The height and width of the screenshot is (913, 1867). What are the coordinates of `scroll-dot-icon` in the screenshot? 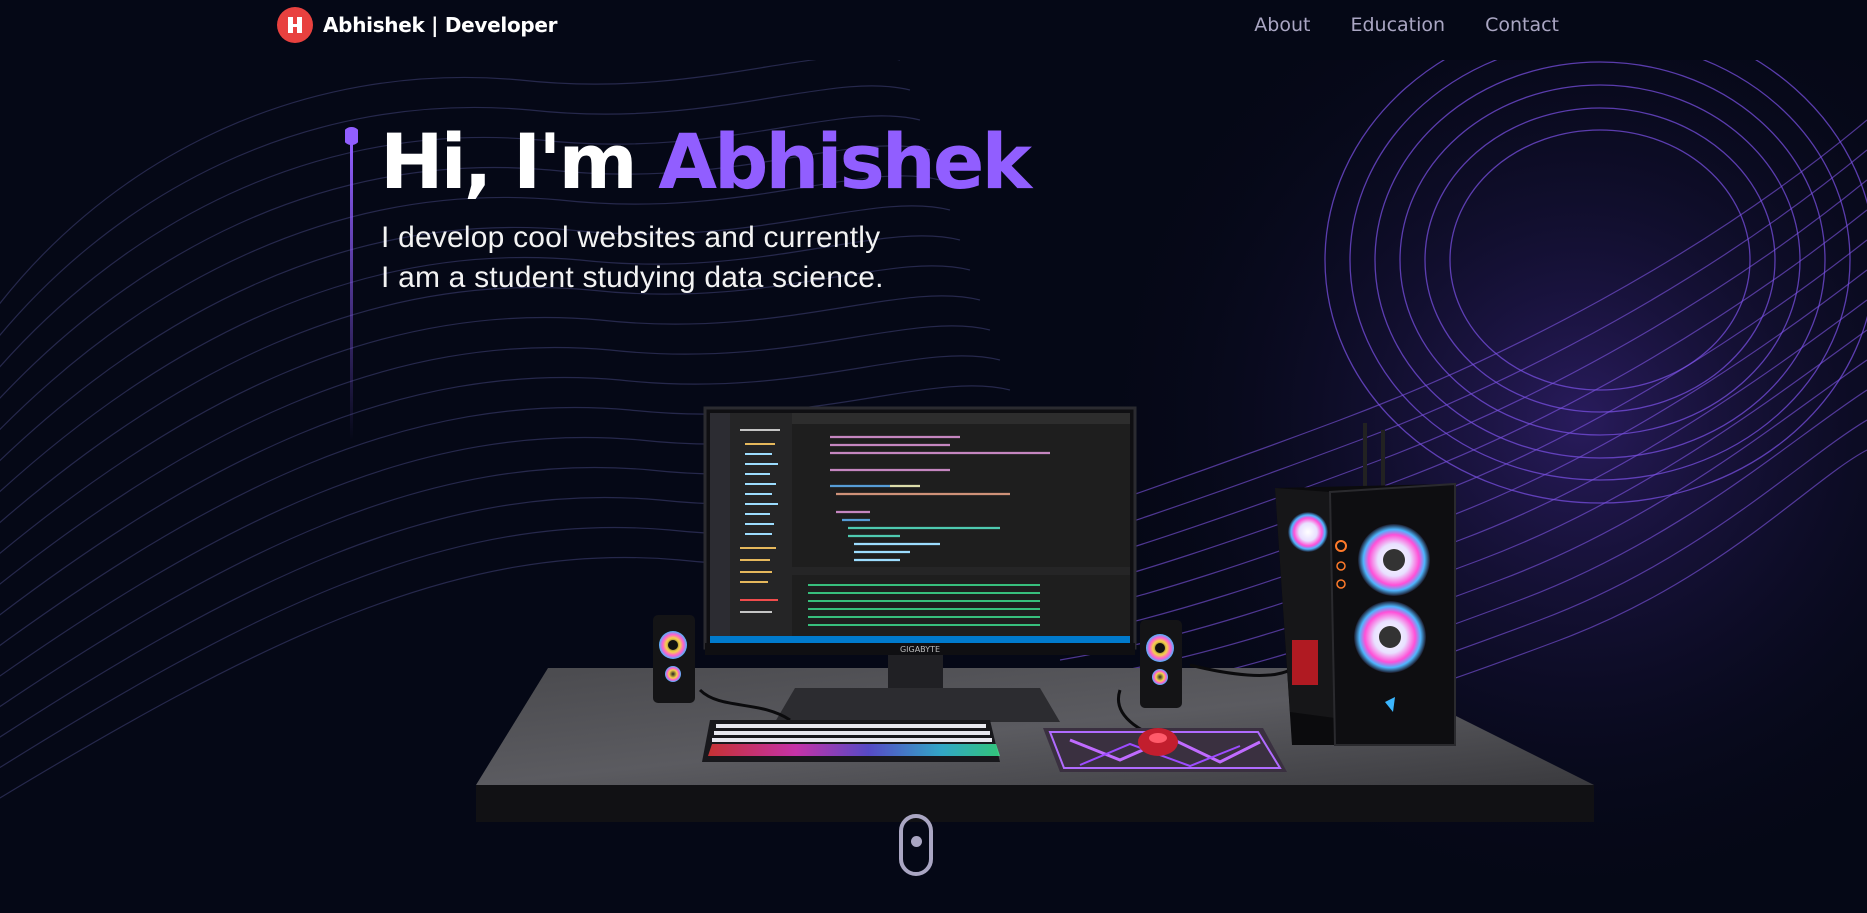 It's located at (916, 841).